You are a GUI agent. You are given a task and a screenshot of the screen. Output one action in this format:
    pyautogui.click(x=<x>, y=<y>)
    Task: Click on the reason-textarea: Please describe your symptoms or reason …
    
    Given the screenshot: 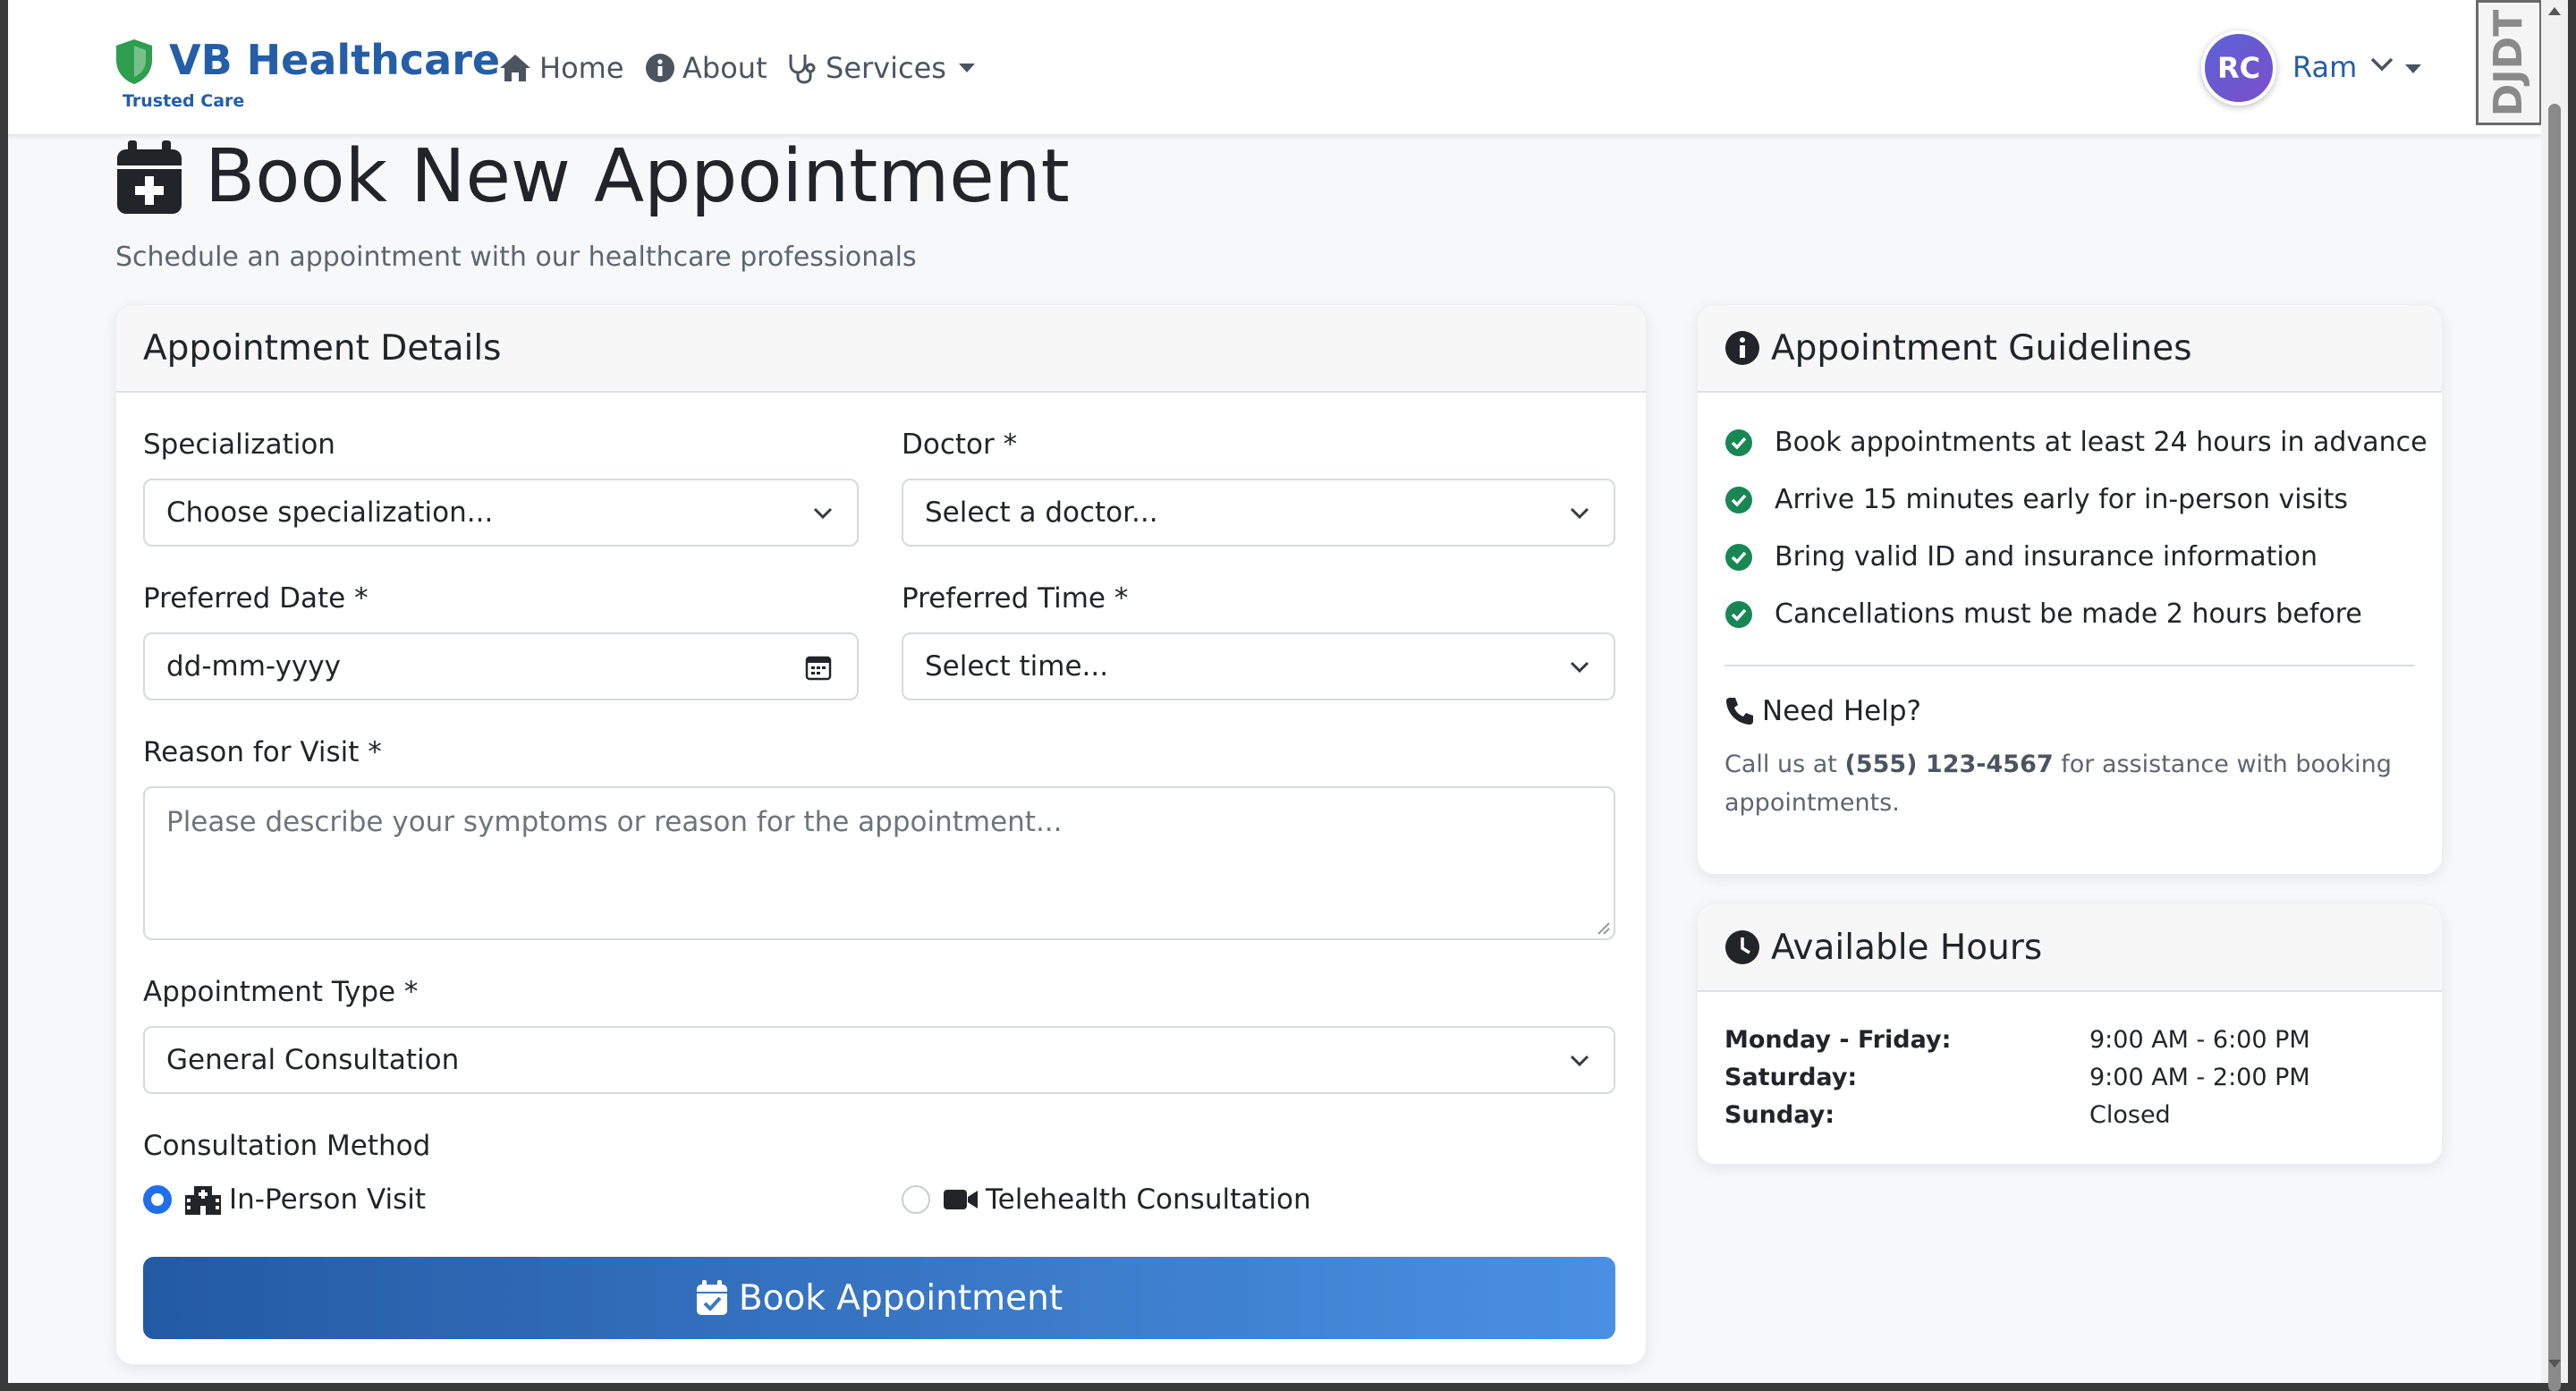 What is the action you would take?
    pyautogui.click(x=879, y=863)
    